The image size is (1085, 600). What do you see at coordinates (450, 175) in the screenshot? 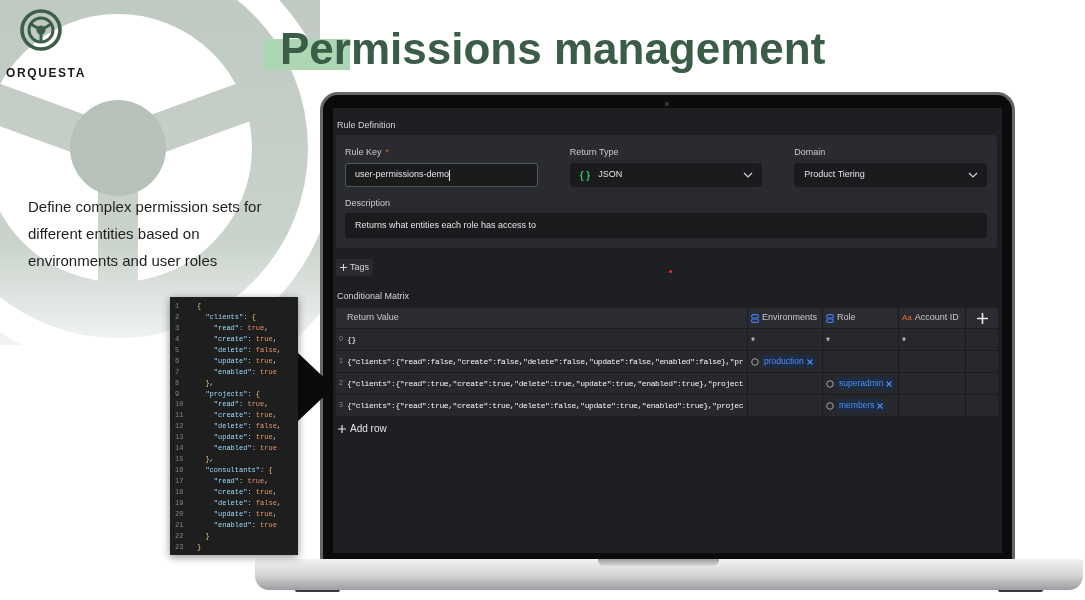
I see `text-cursor-icon` at bounding box center [450, 175].